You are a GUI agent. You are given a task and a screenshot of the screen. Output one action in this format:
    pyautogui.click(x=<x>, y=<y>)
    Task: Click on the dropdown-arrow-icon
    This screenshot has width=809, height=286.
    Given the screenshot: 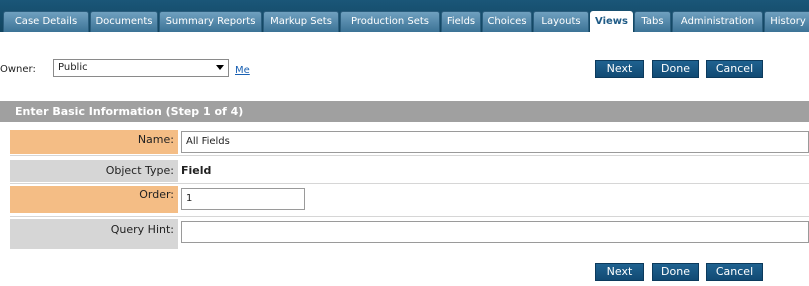 What is the action you would take?
    pyautogui.click(x=220, y=67)
    